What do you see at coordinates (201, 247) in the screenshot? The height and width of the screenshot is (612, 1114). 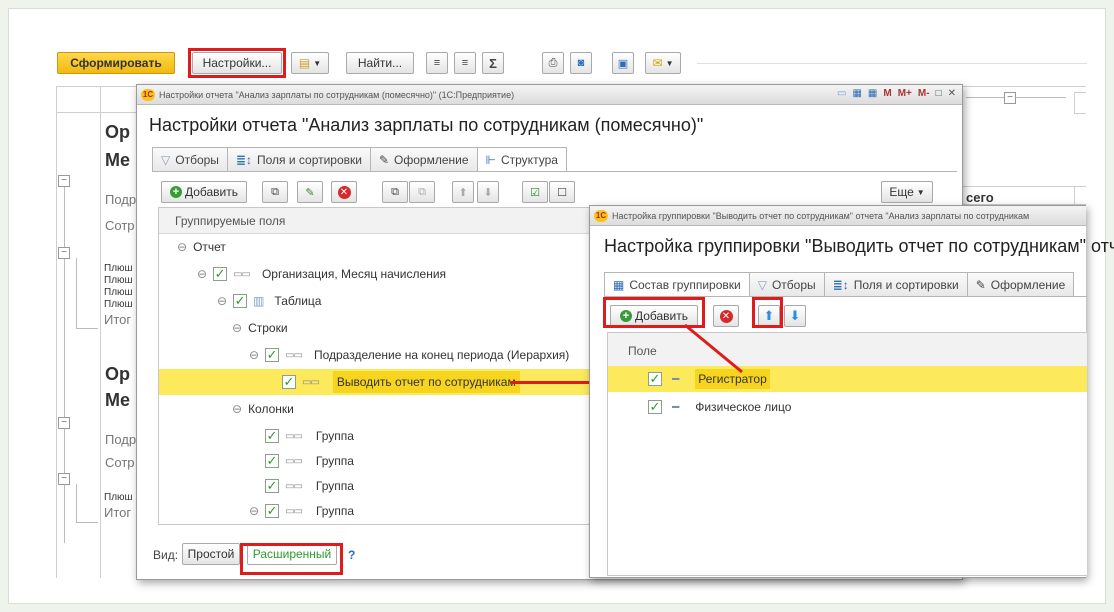 I see `tree-node-report: ⊖ Отчет` at bounding box center [201, 247].